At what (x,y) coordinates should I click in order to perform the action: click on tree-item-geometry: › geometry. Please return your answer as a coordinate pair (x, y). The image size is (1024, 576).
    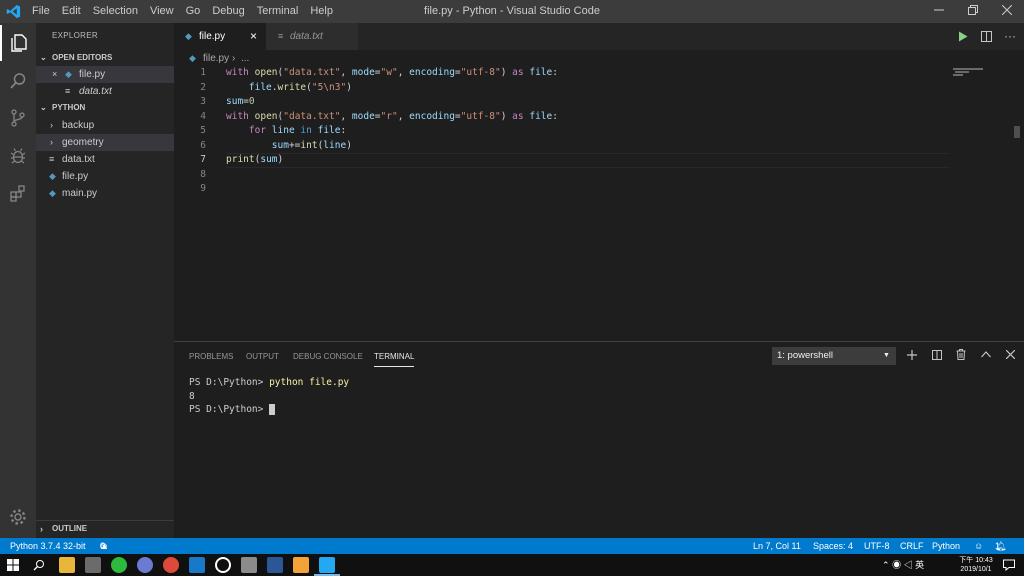
    Looking at the image, I should click on (105, 142).